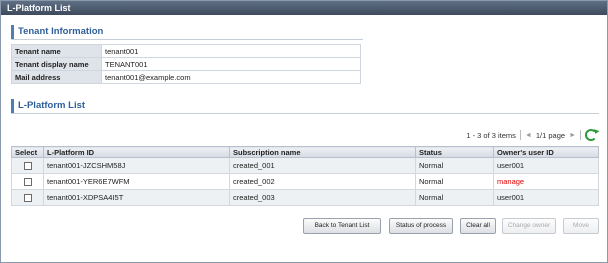  Describe the element at coordinates (546, 181) in the screenshot. I see `owner-cell: manage` at that location.